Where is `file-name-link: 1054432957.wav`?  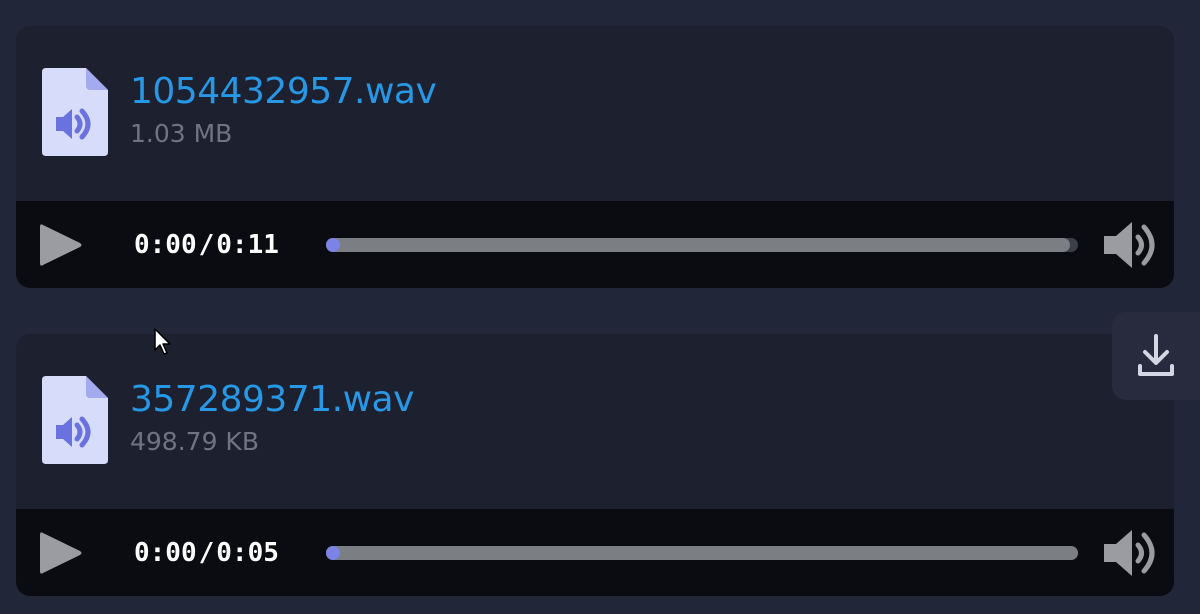 file-name-link: 1054432957.wav is located at coordinates (283, 92).